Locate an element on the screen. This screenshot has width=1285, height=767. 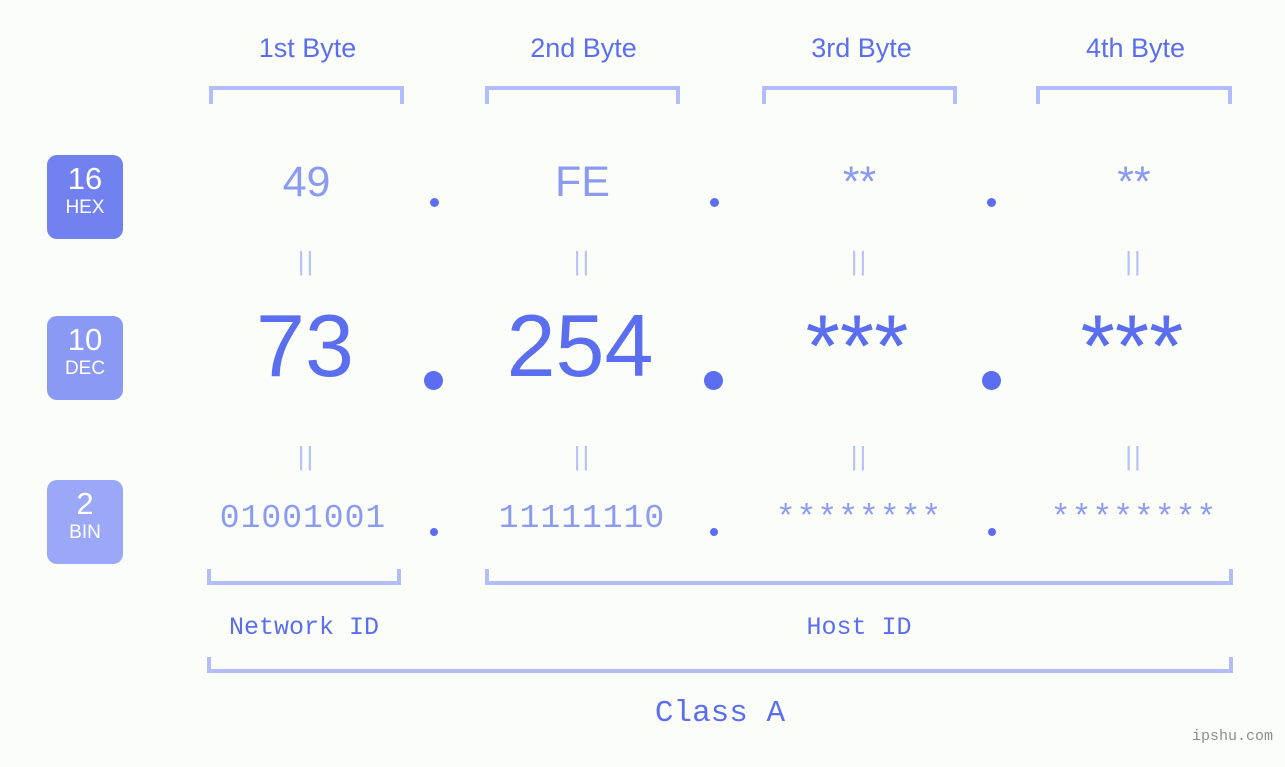
equals-mark-hex-dec-1: || is located at coordinates (306, 261).